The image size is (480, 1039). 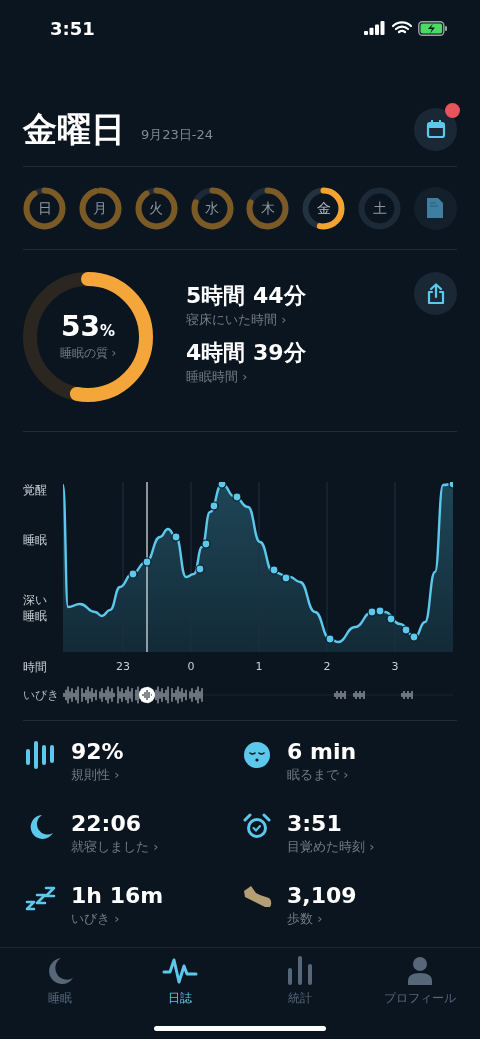 I want to click on status-time: 3:51, so click(x=72, y=28).